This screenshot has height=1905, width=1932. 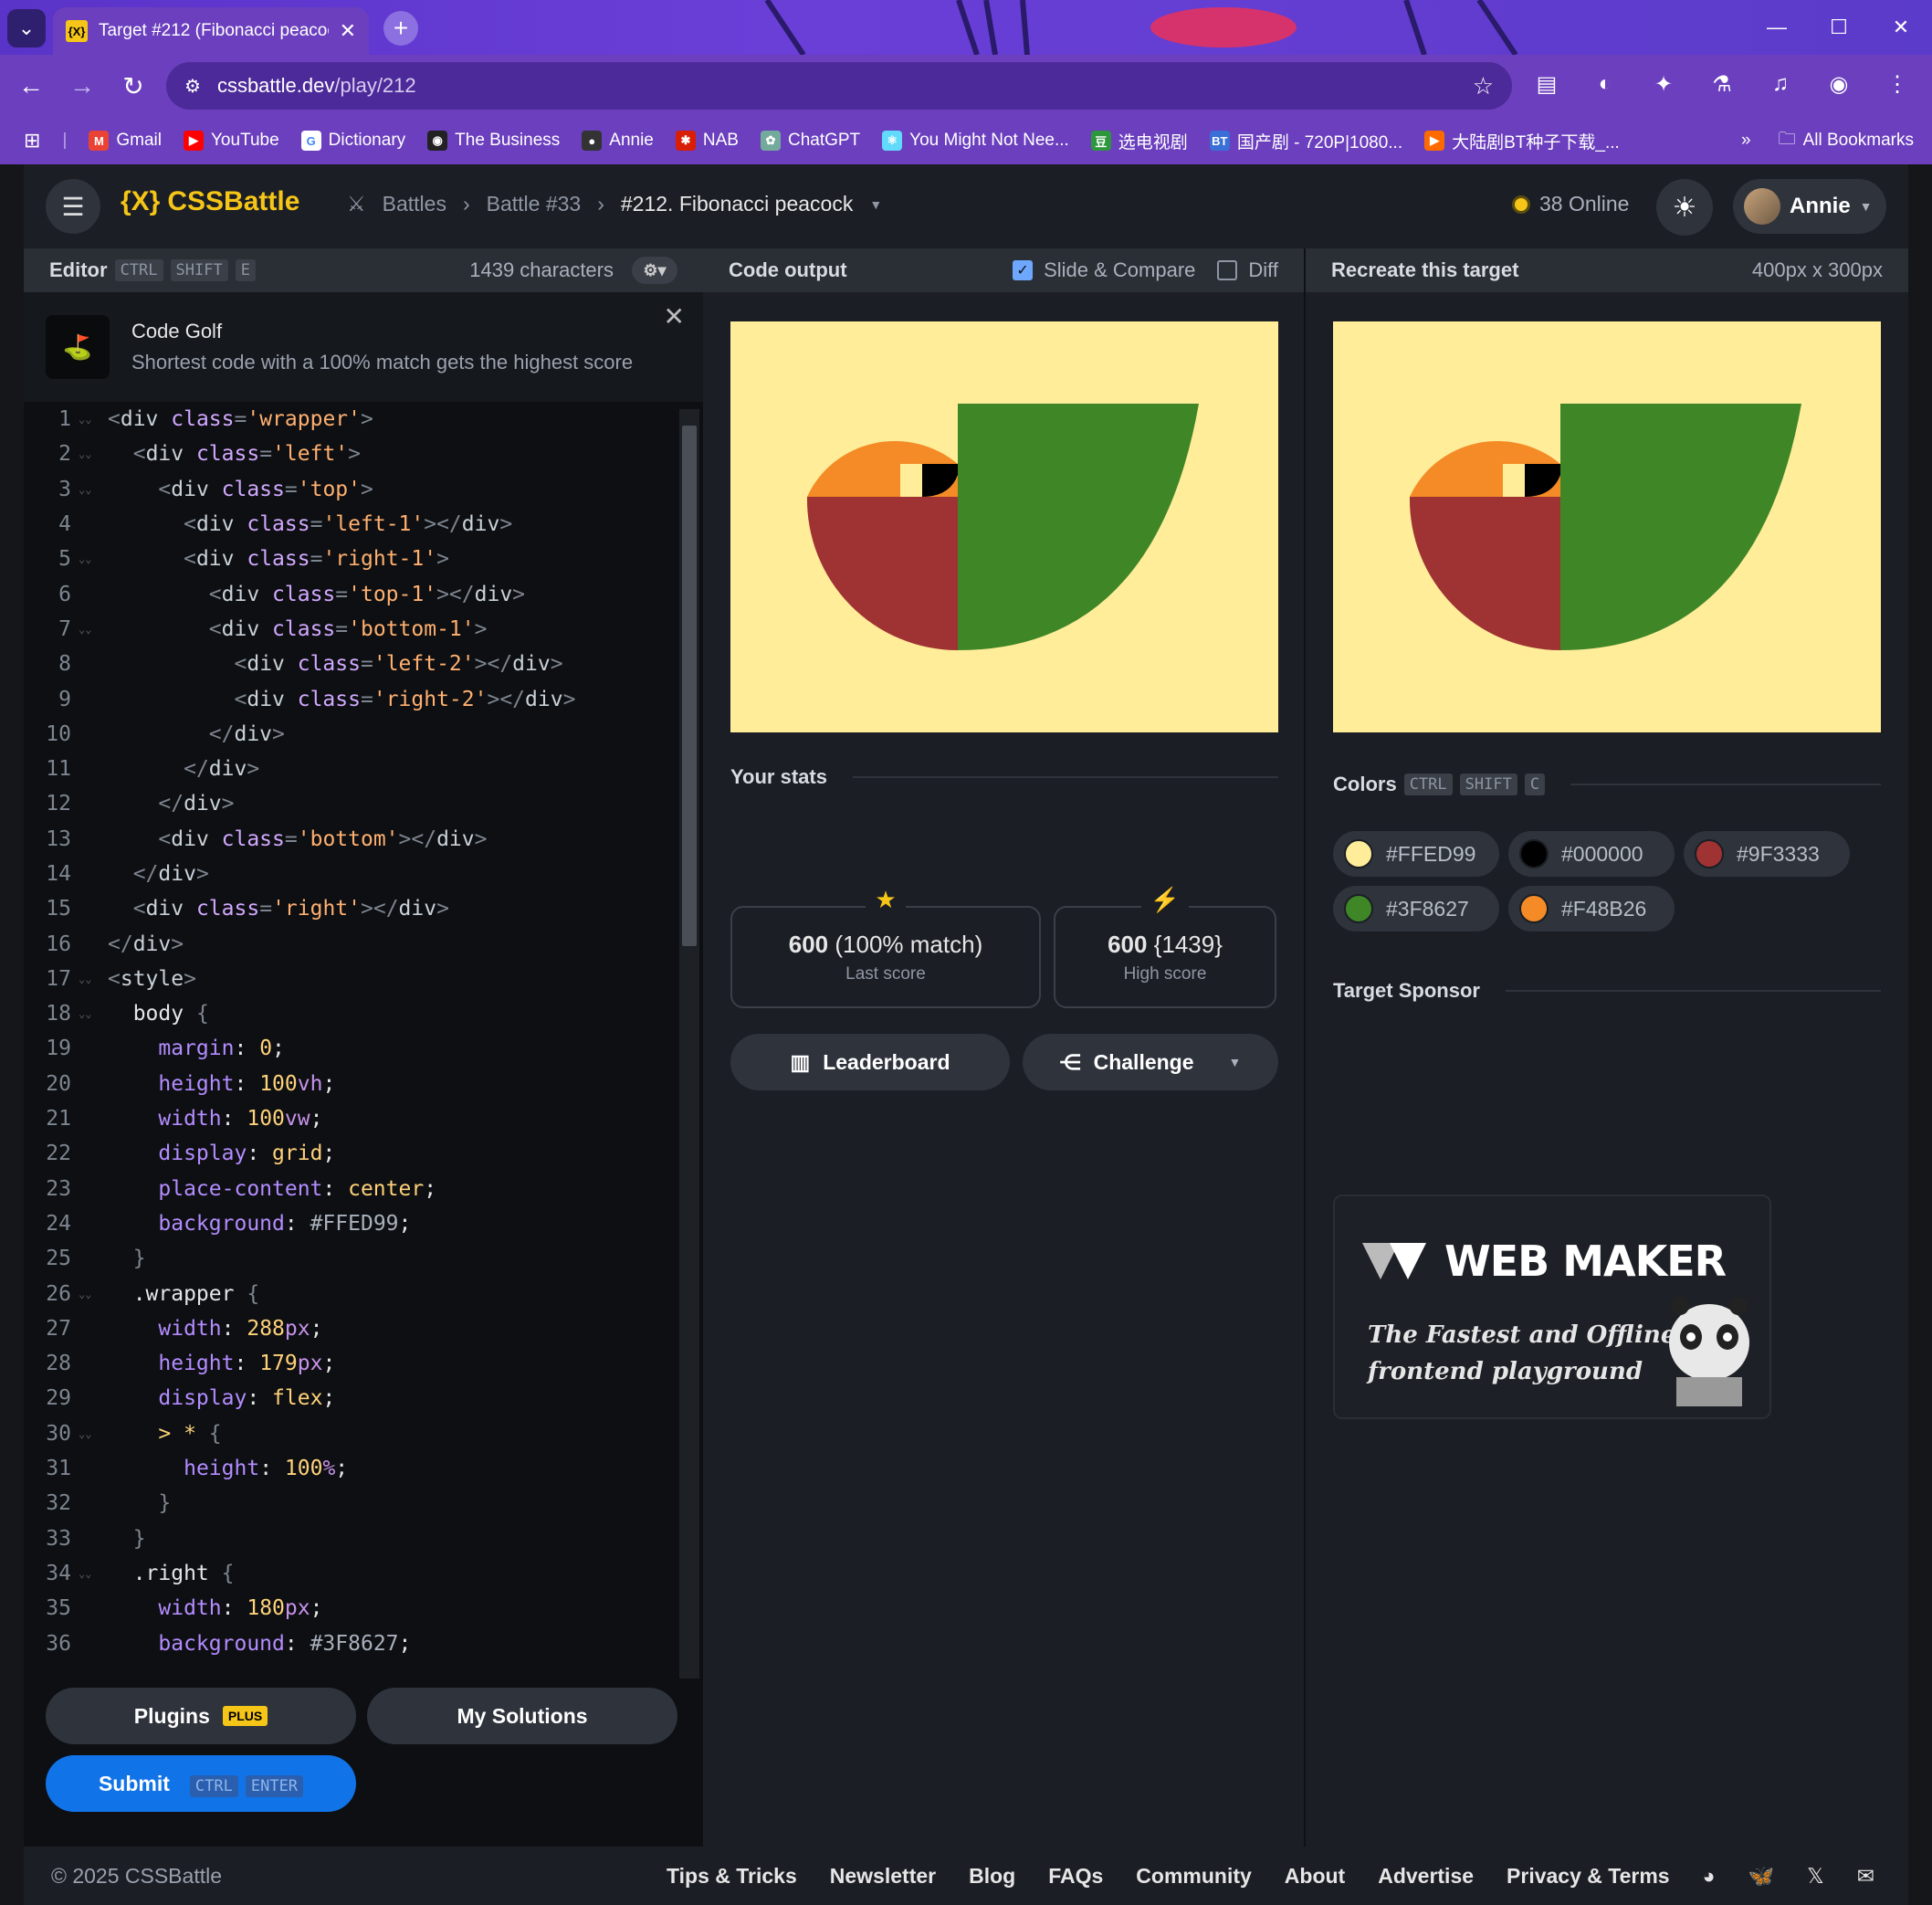 What do you see at coordinates (363, 1468) in the screenshot?
I see `code-line: 31 height: 100%;` at bounding box center [363, 1468].